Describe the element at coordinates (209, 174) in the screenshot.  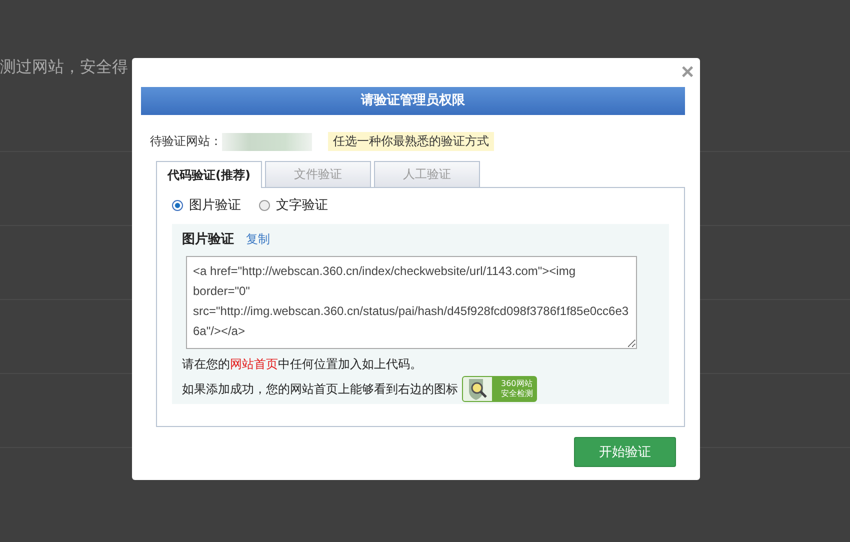
I see `tab: 代码验证(推荐)` at that location.